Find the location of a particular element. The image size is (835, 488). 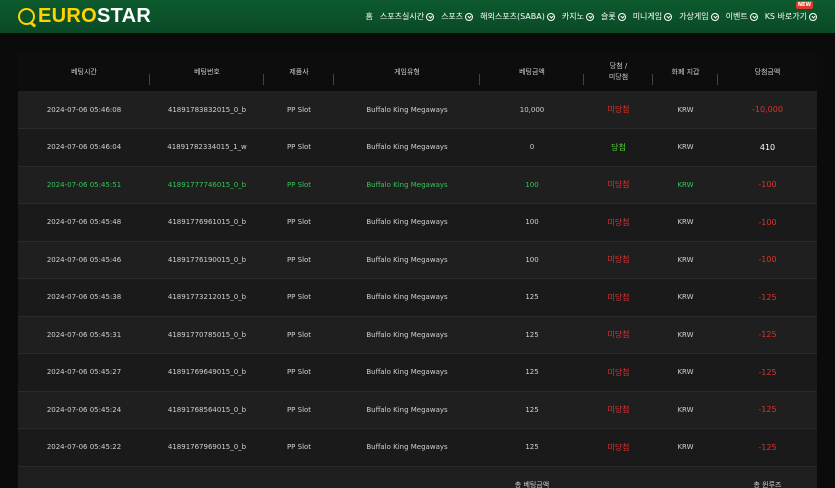

nav-item-4: 카지노 is located at coordinates (578, 16).